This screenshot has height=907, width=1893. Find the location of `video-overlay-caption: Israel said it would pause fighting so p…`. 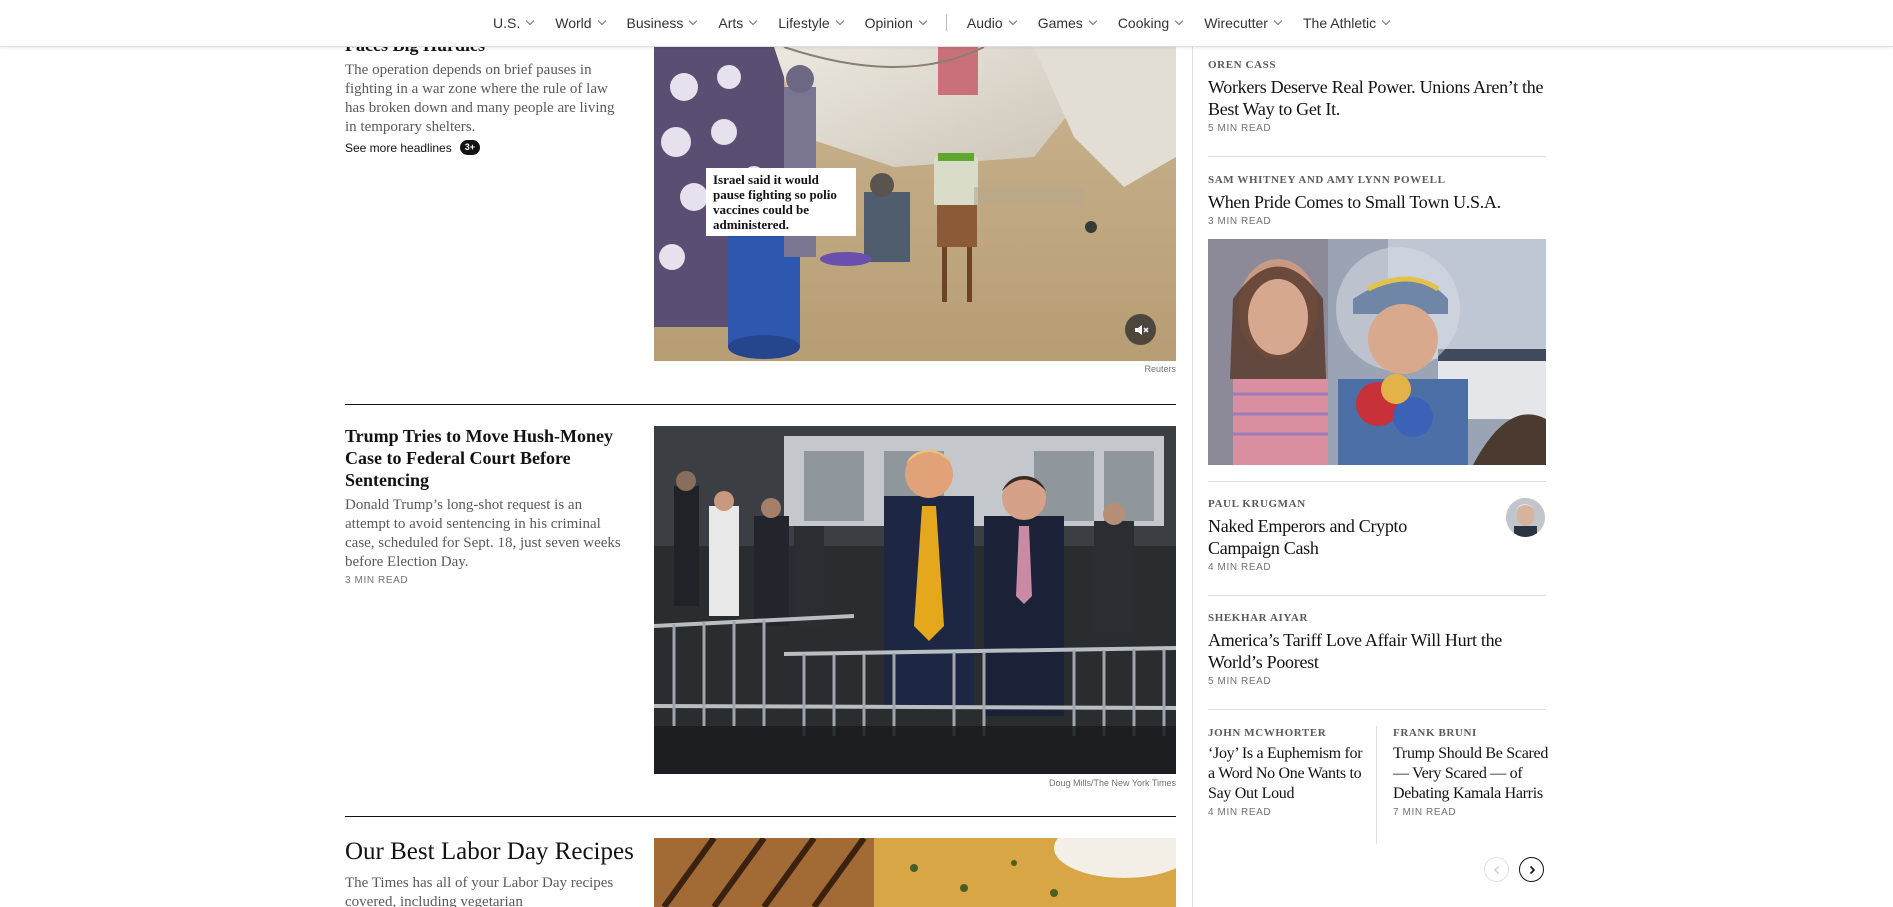

video-overlay-caption: Israel said it would pause fighting so p… is located at coordinates (781, 202).